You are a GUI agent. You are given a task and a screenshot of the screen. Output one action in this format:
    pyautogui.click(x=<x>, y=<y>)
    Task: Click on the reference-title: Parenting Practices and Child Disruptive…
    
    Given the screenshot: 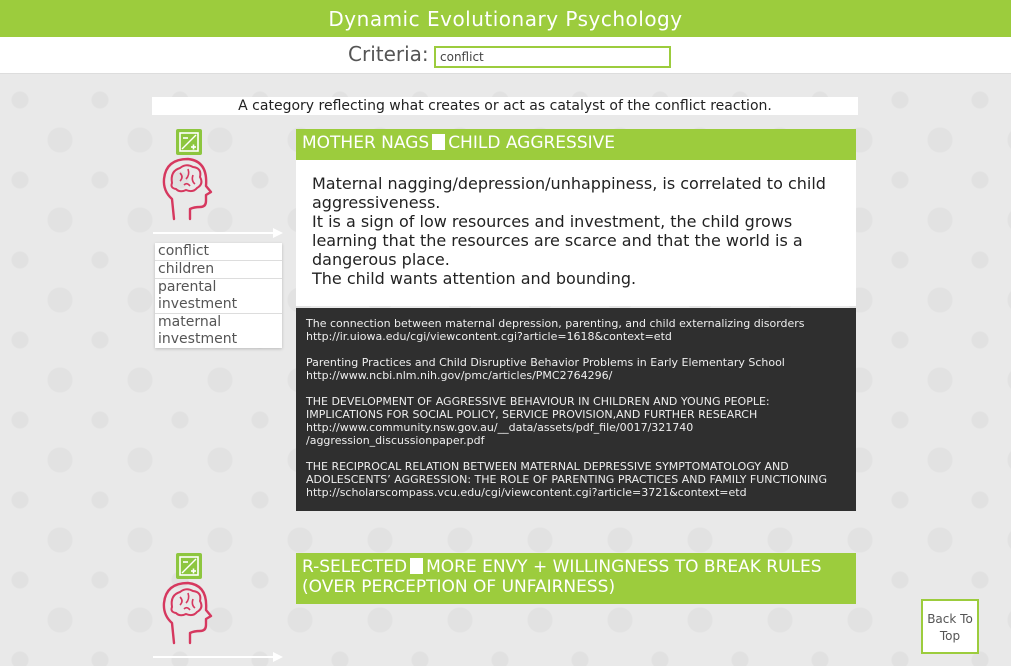 What is the action you would take?
    pyautogui.click(x=545, y=362)
    